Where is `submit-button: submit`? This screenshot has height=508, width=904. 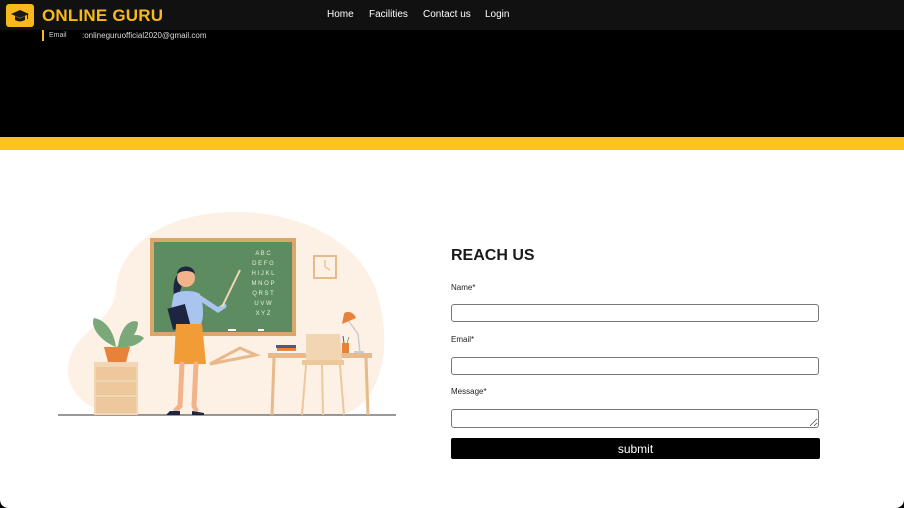
submit-button: submit is located at coordinates (635, 448).